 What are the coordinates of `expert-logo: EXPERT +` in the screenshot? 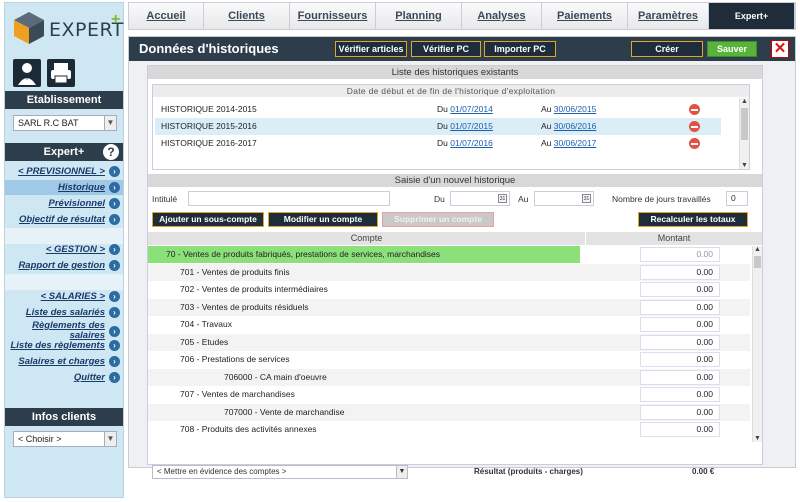 It's located at (66, 29).